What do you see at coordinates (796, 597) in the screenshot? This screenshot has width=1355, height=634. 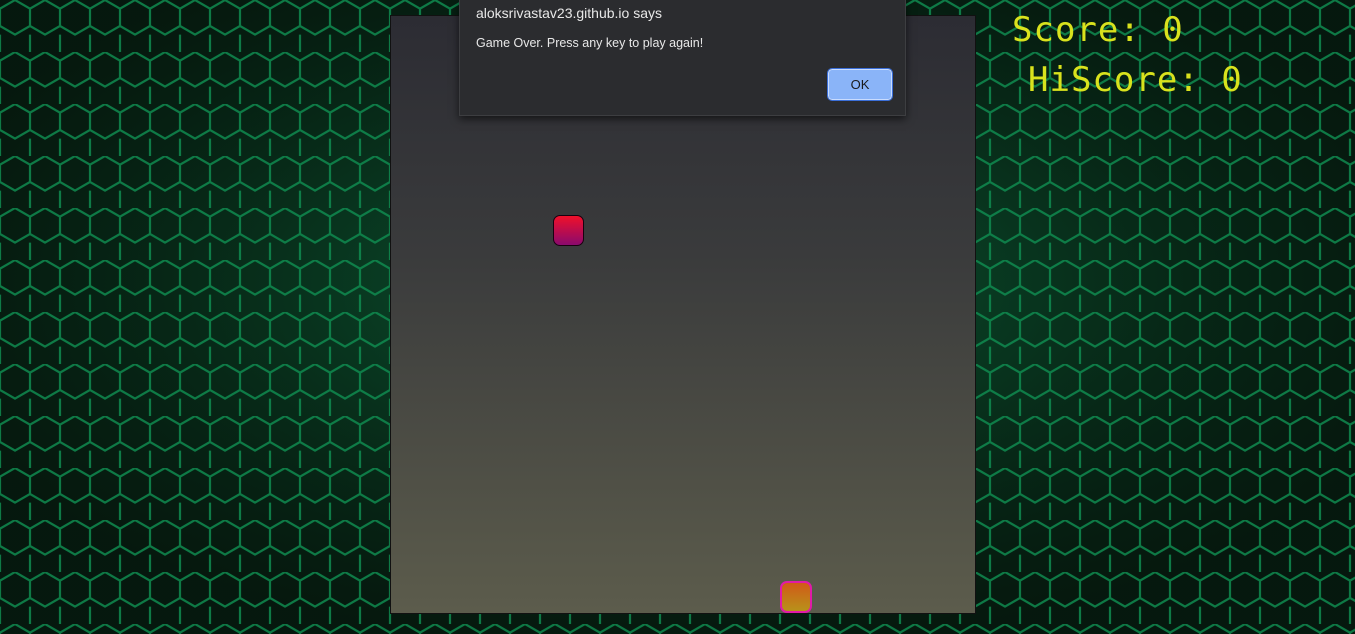 I see `snake-head` at bounding box center [796, 597].